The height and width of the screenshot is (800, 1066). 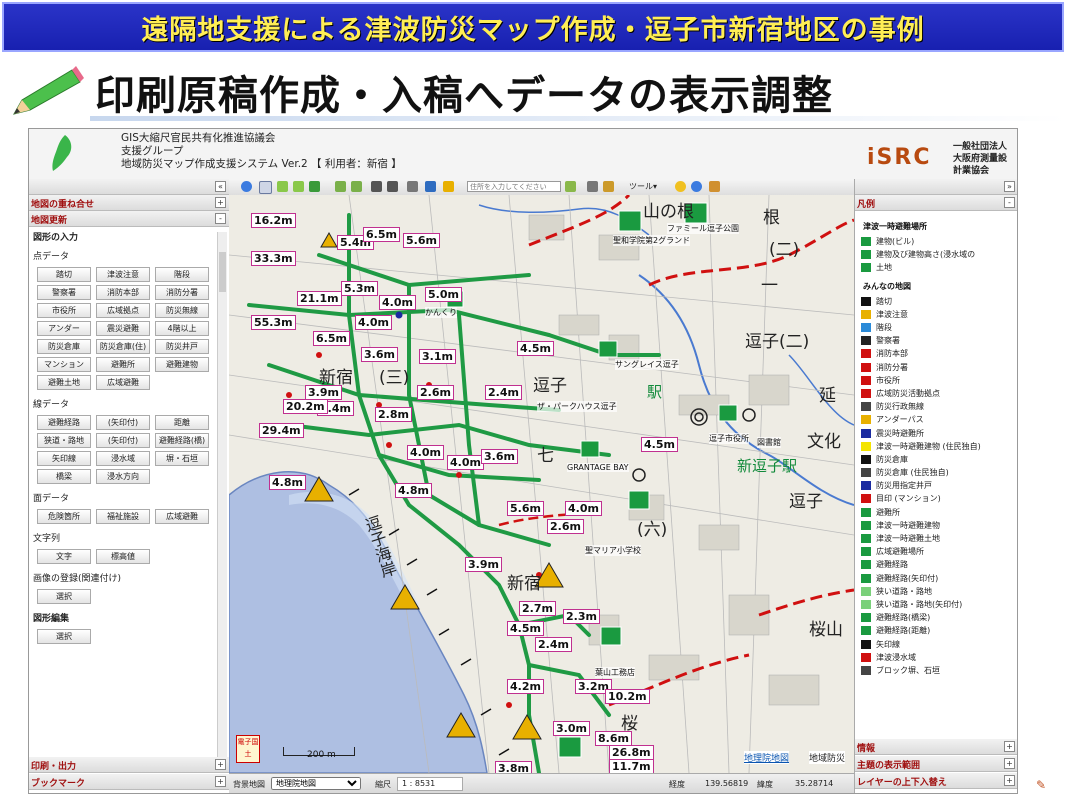 I want to click on height-label: 29.4m, so click(x=281, y=430).